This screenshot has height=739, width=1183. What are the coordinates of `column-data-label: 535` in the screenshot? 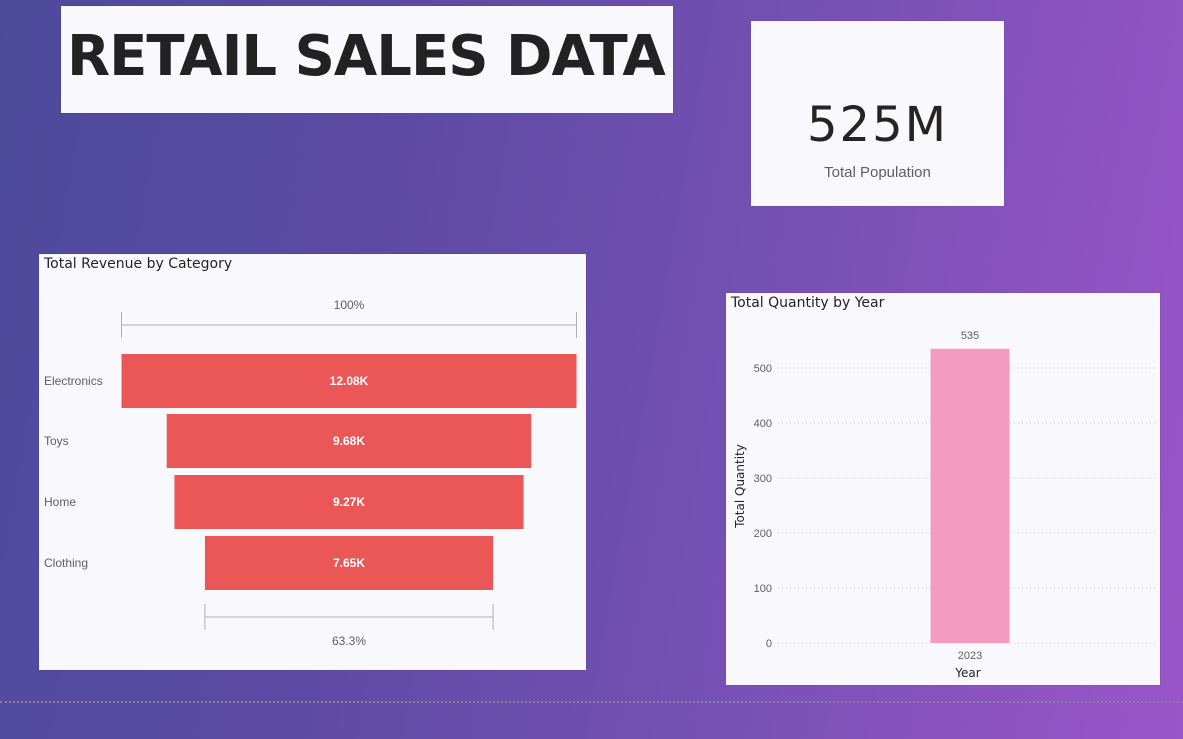 It's located at (970, 336).